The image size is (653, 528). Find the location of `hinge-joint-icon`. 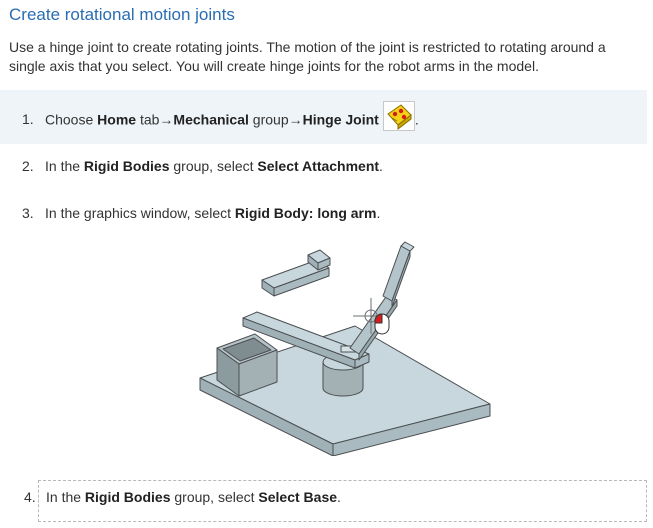

hinge-joint-icon is located at coordinates (398, 116).